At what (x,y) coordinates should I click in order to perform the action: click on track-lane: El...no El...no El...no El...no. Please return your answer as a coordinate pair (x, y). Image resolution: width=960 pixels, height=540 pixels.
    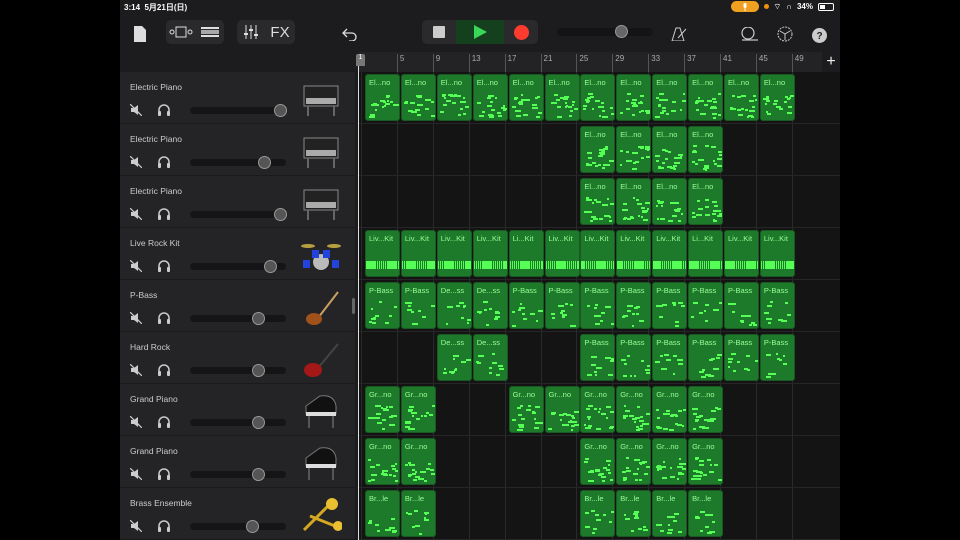
    Looking at the image, I should click on (599, 150).